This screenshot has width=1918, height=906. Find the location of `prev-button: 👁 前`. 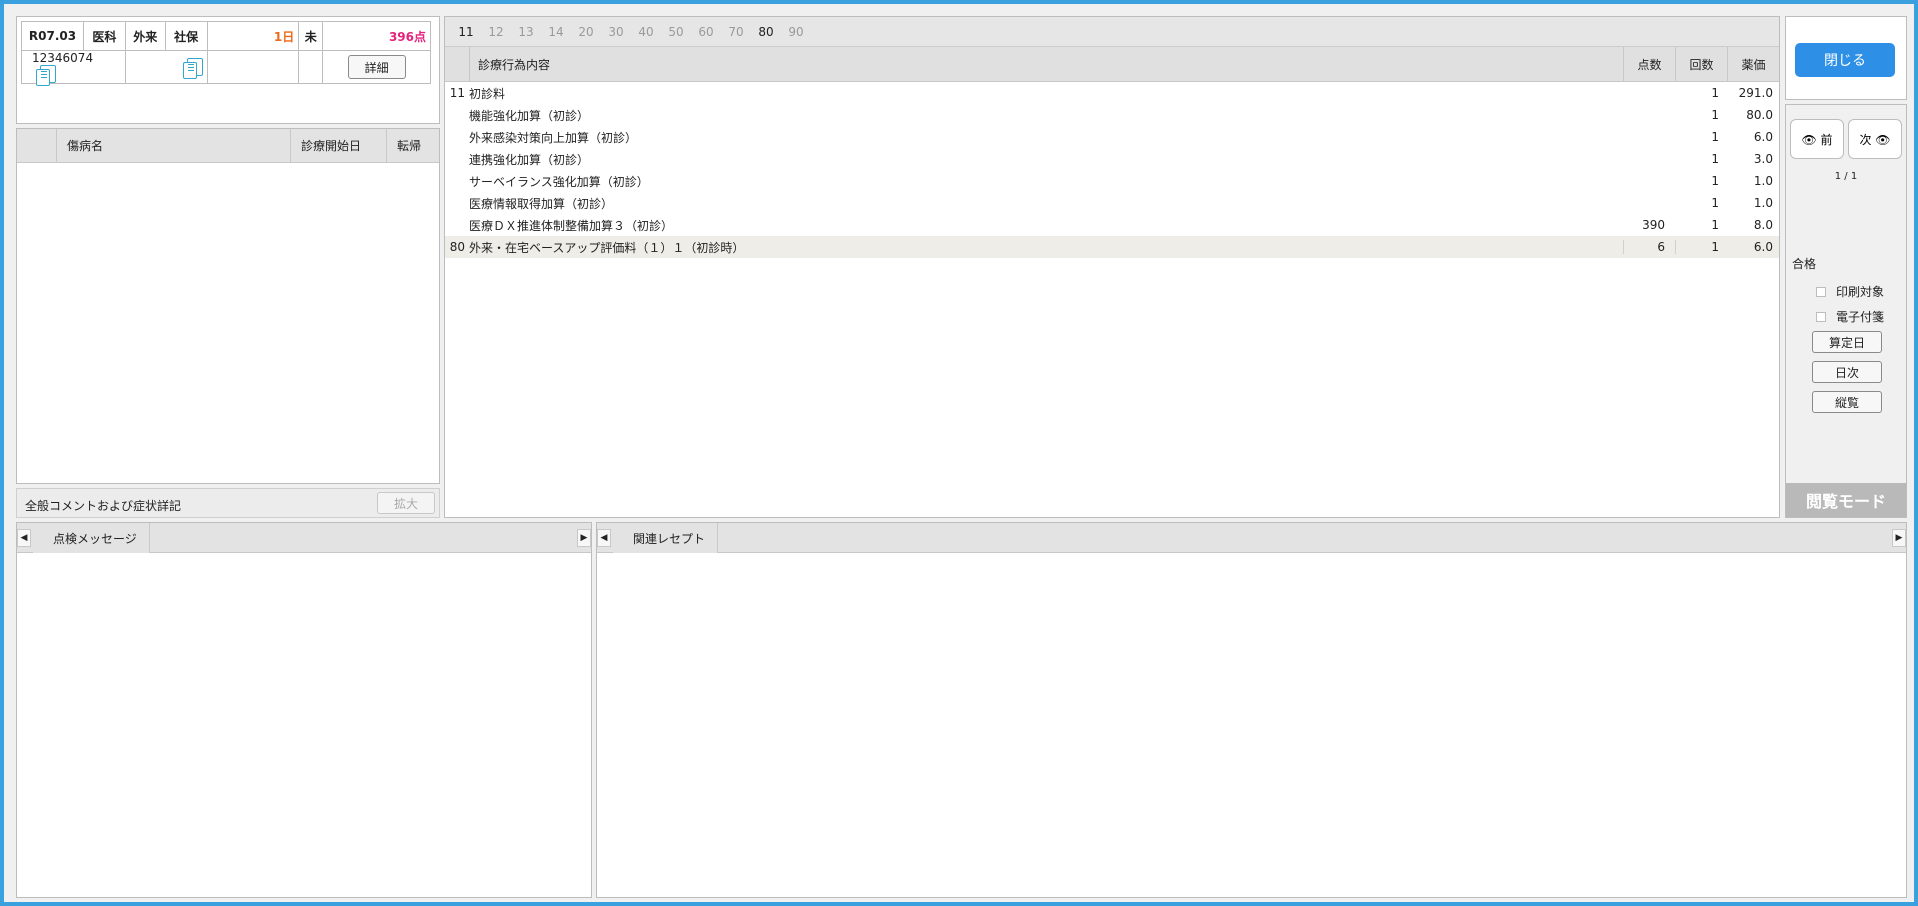

prev-button: 👁 前 is located at coordinates (1817, 139).